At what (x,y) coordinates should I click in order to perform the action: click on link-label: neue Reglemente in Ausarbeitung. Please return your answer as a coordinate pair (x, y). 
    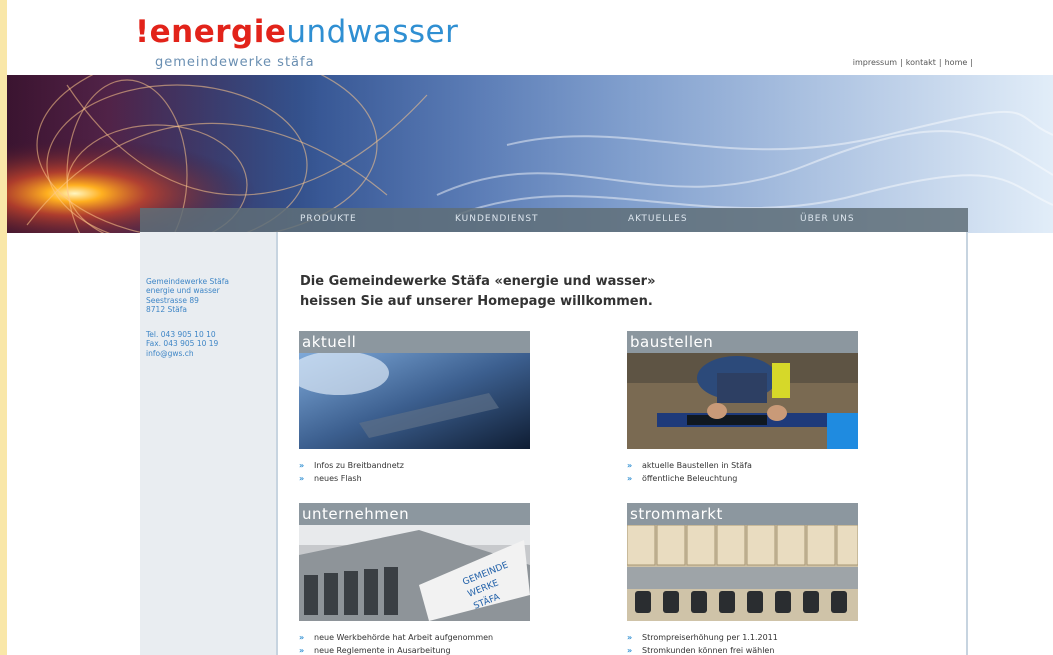
    Looking at the image, I should click on (382, 650).